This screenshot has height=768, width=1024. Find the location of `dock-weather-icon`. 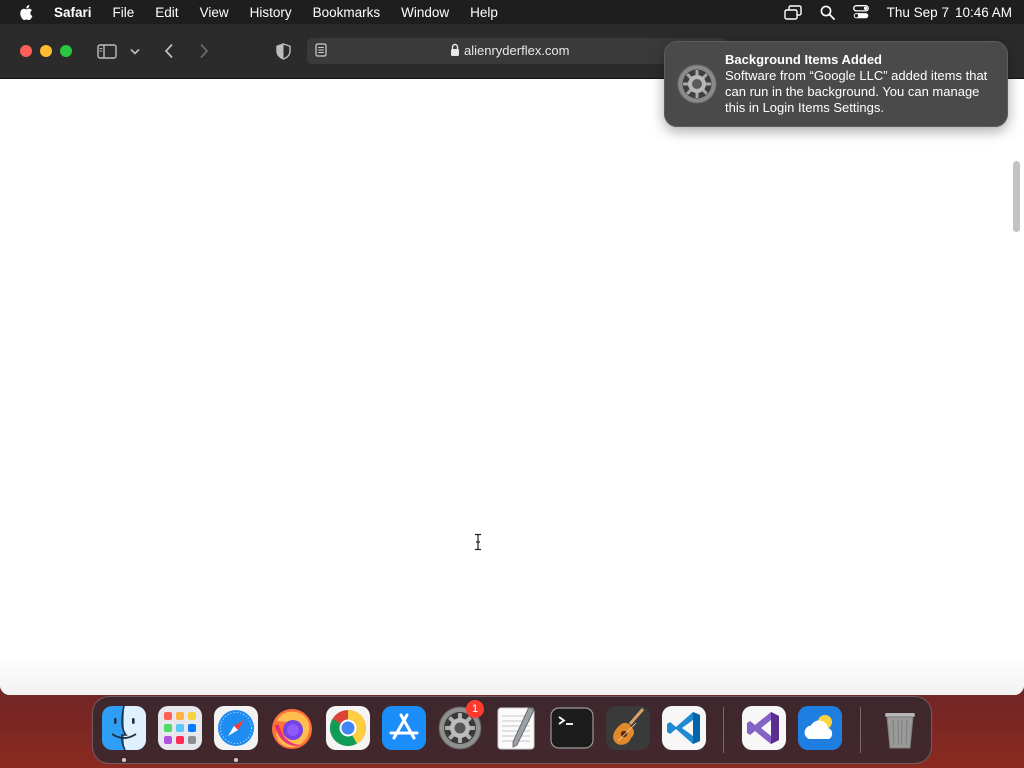

dock-weather-icon is located at coordinates (820, 728).